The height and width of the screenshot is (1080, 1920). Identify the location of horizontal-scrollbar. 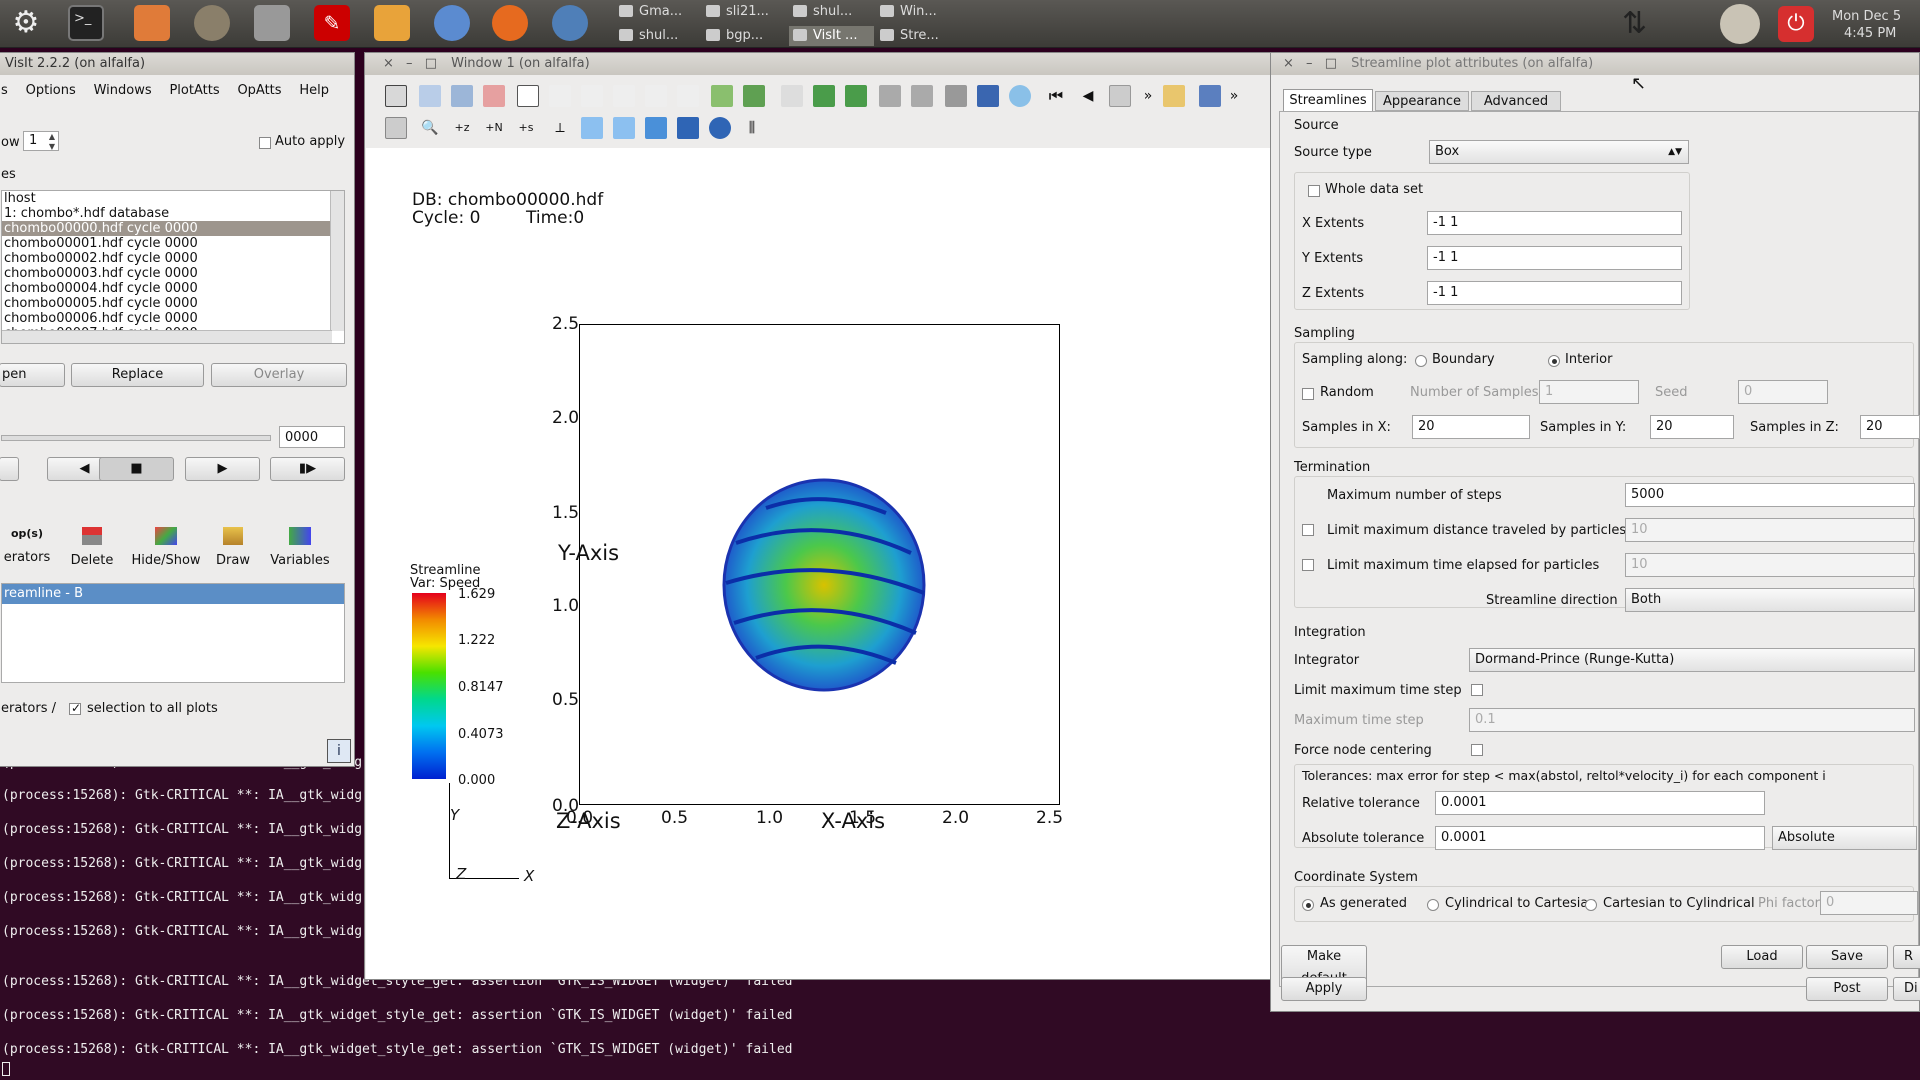
(167, 336).